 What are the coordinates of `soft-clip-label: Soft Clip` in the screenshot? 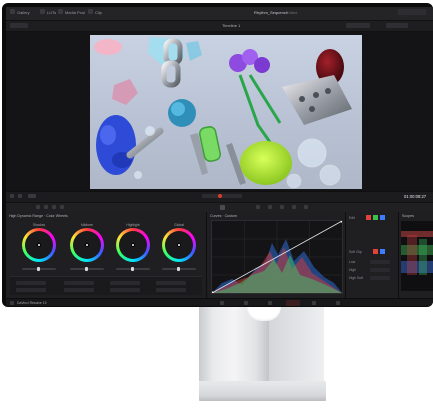 It's located at (355, 252).